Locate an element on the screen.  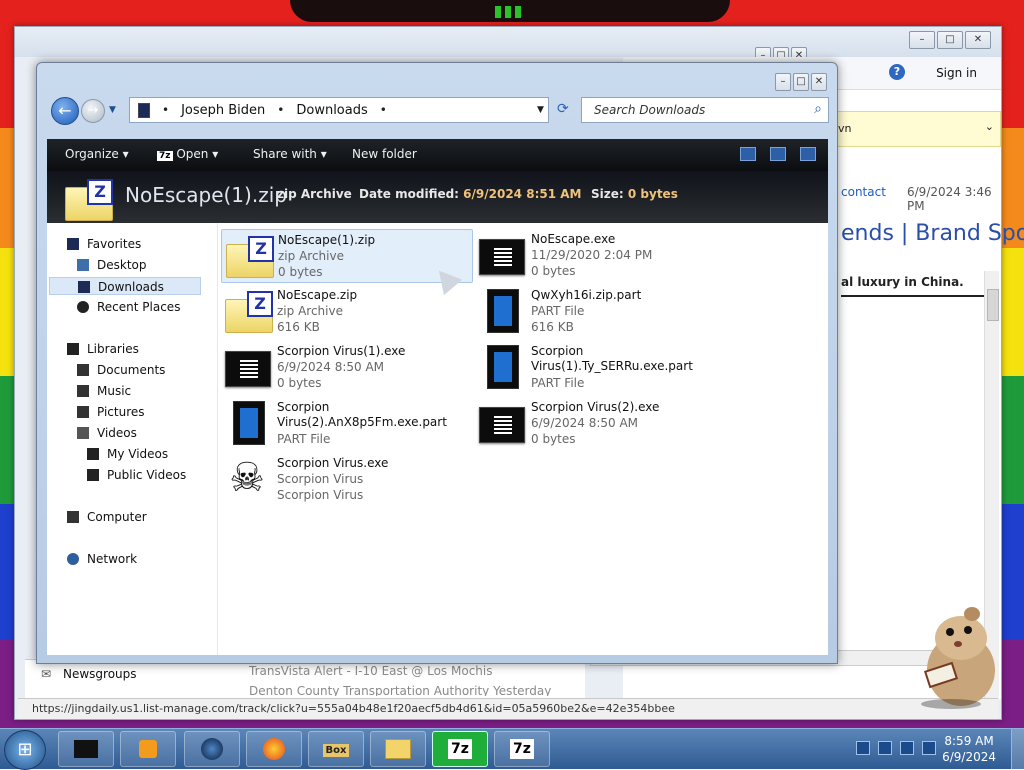
nav-label: Desktop is located at coordinates (122, 265).